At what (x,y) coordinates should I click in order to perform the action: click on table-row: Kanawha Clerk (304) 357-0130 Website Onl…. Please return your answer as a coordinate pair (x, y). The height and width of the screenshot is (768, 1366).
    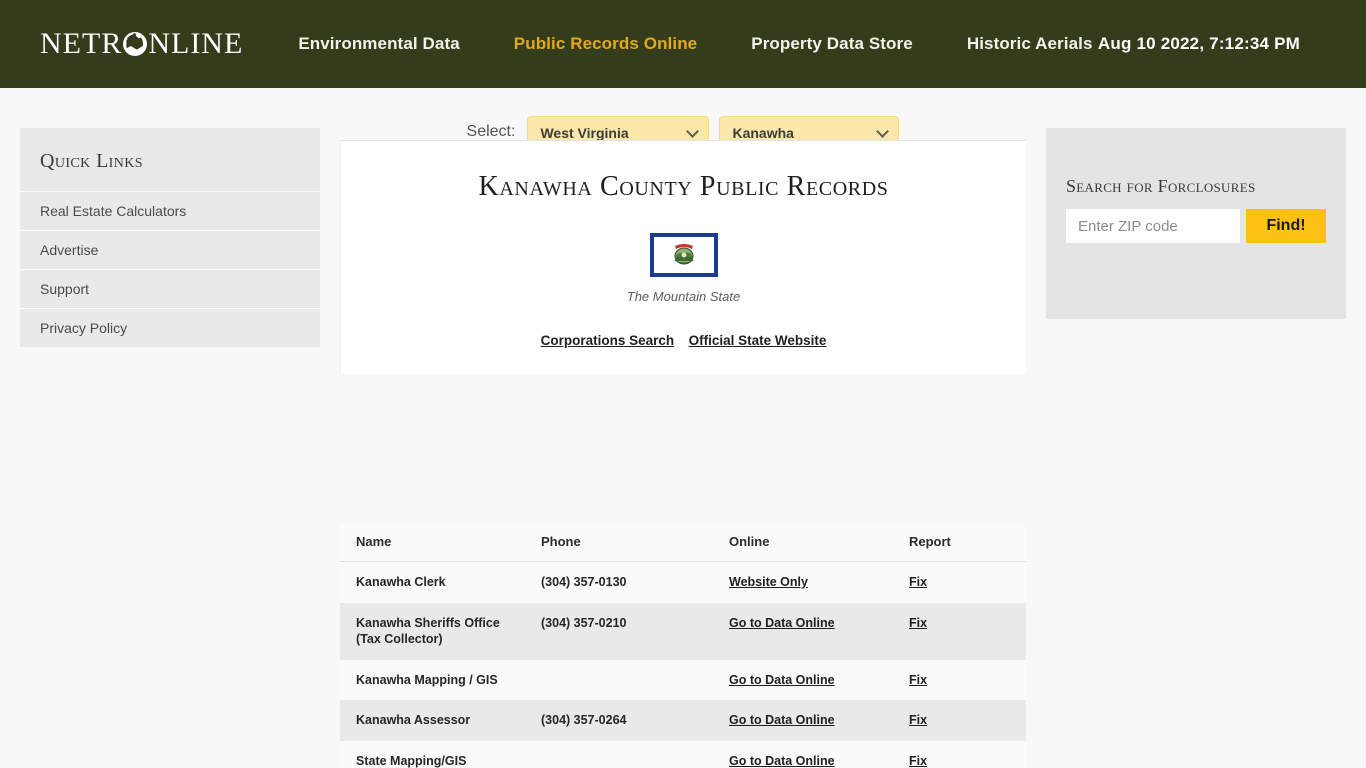
    Looking at the image, I should click on (683, 582).